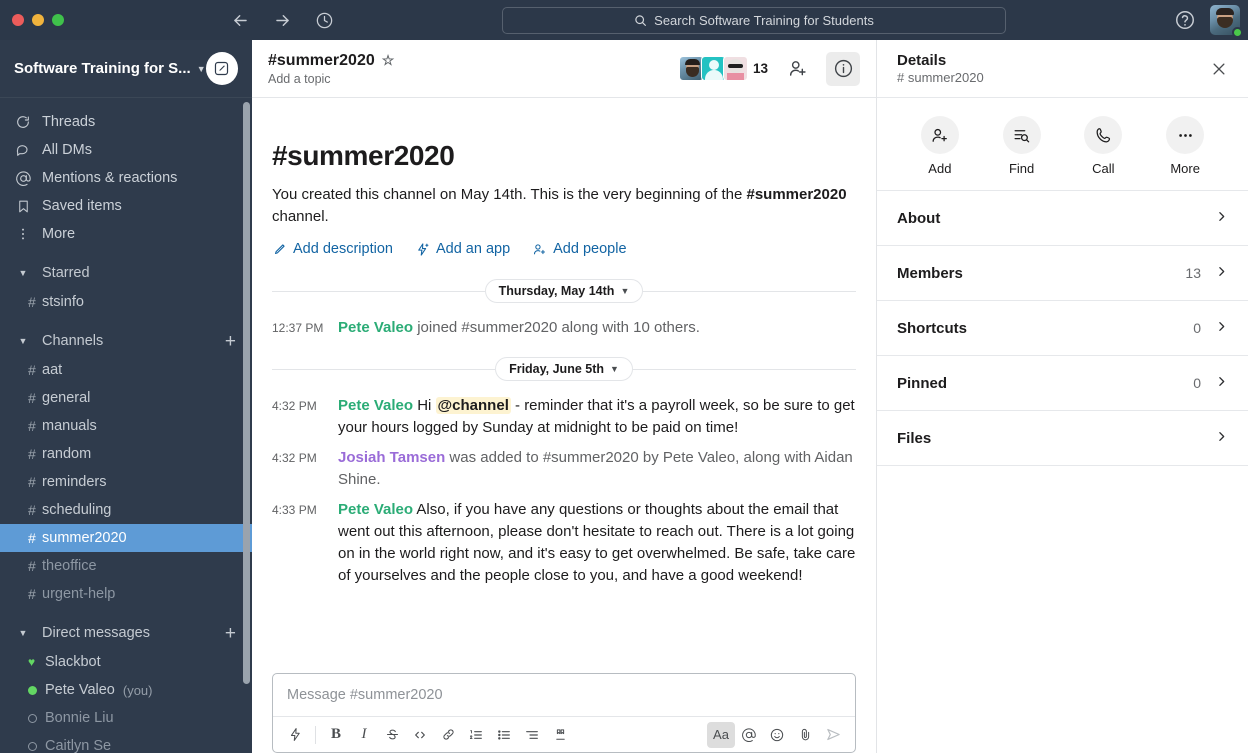 The height and width of the screenshot is (753, 1248). Describe the element at coordinates (843, 68) in the screenshot. I see `channel-details-button` at that location.